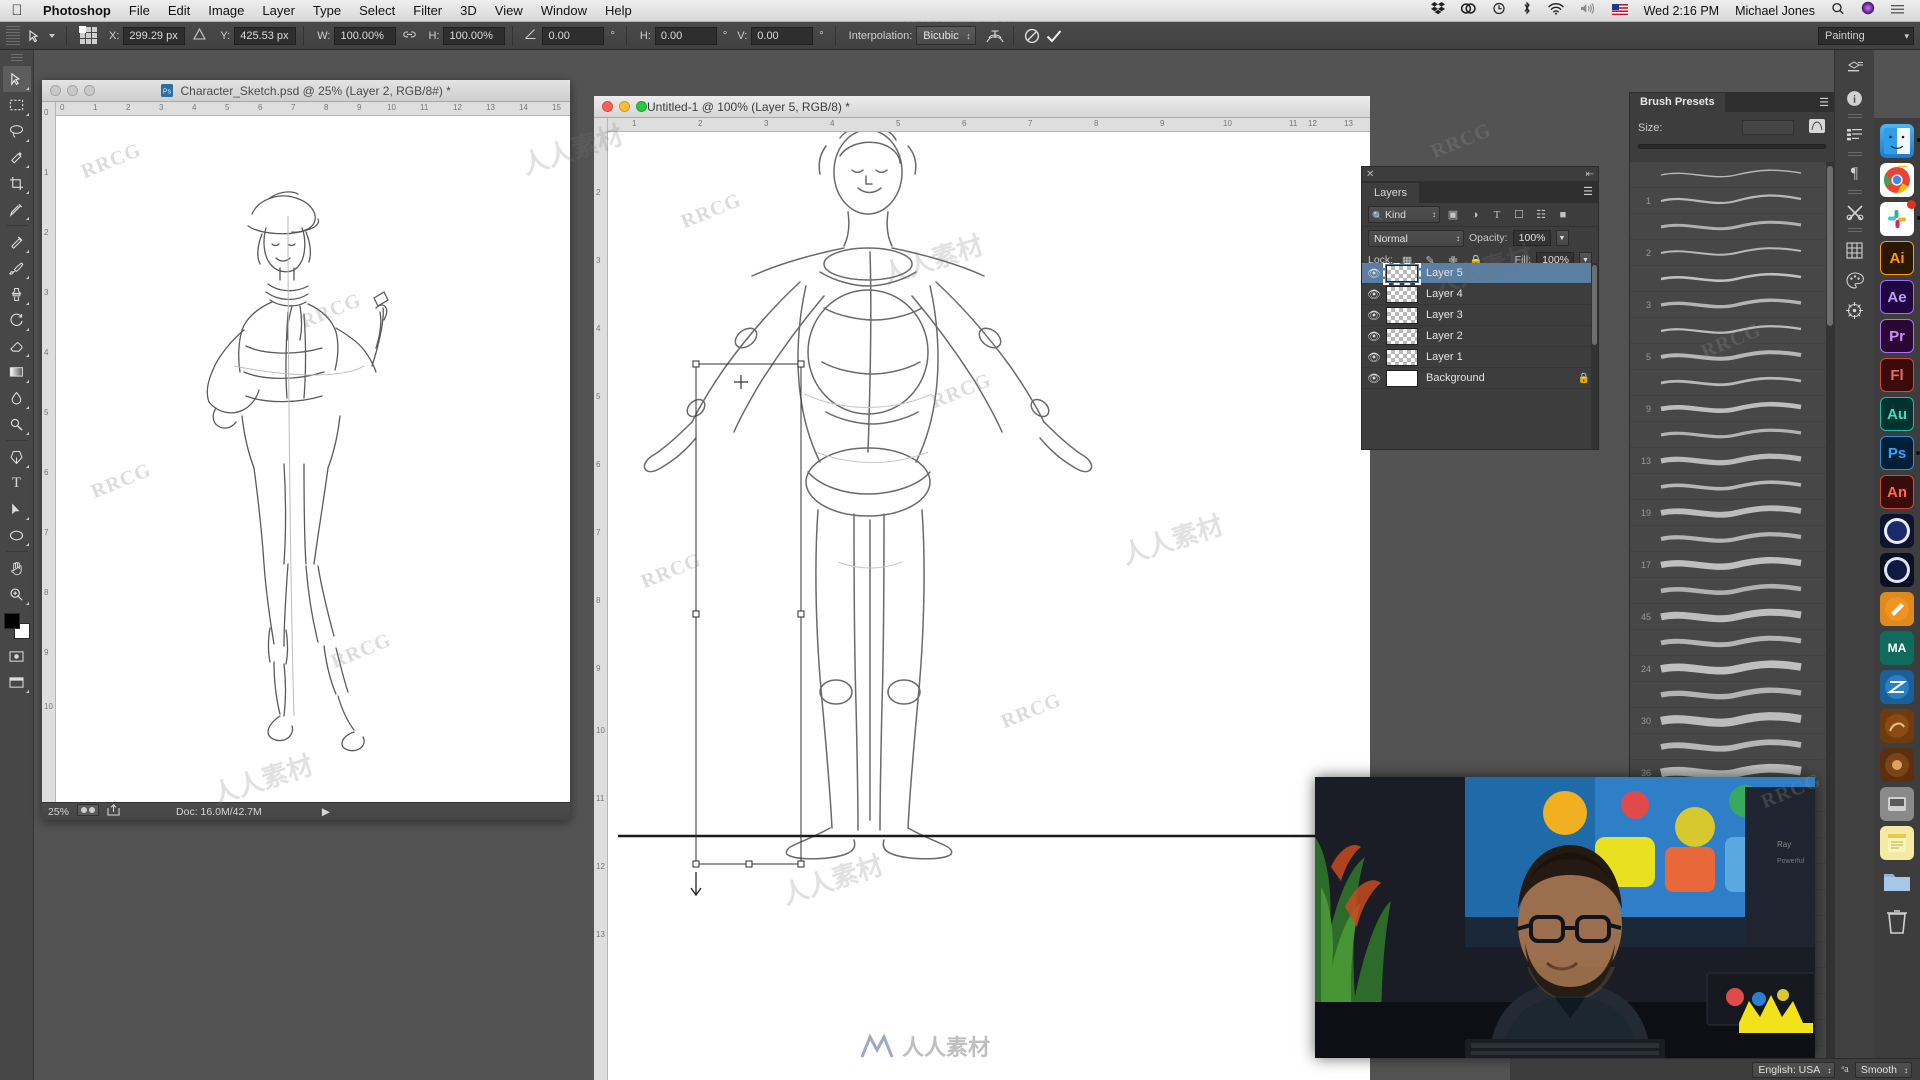  Describe the element at coordinates (409, 36) in the screenshot. I see `link-chain-icon` at that location.